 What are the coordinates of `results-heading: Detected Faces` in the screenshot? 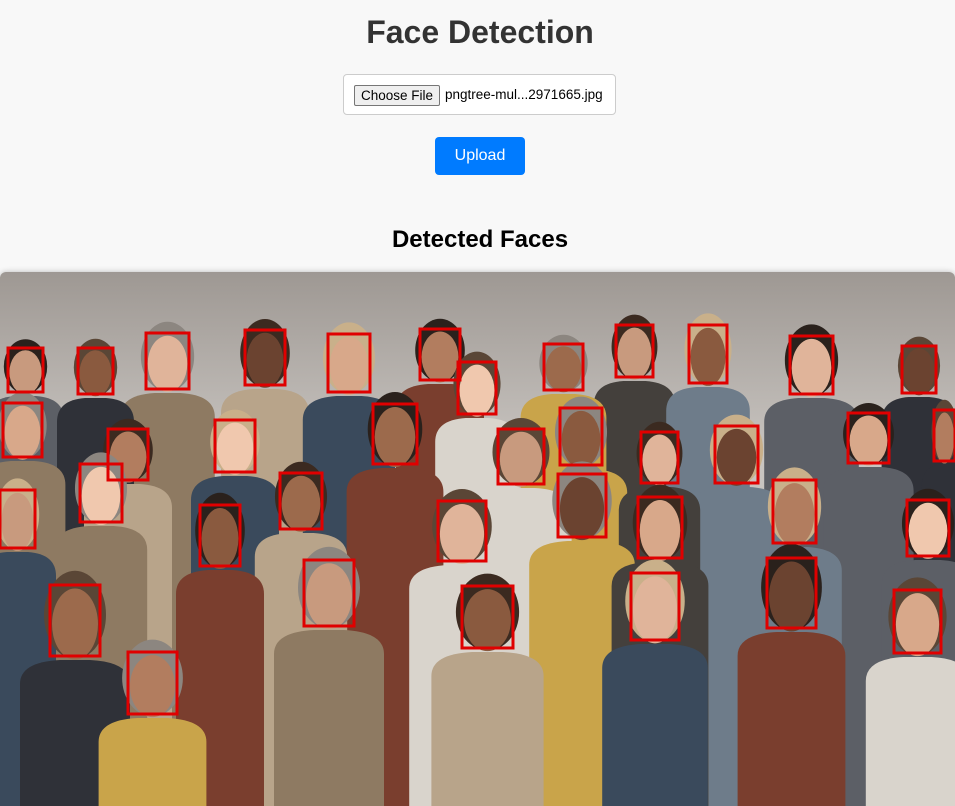 It's located at (480, 239).